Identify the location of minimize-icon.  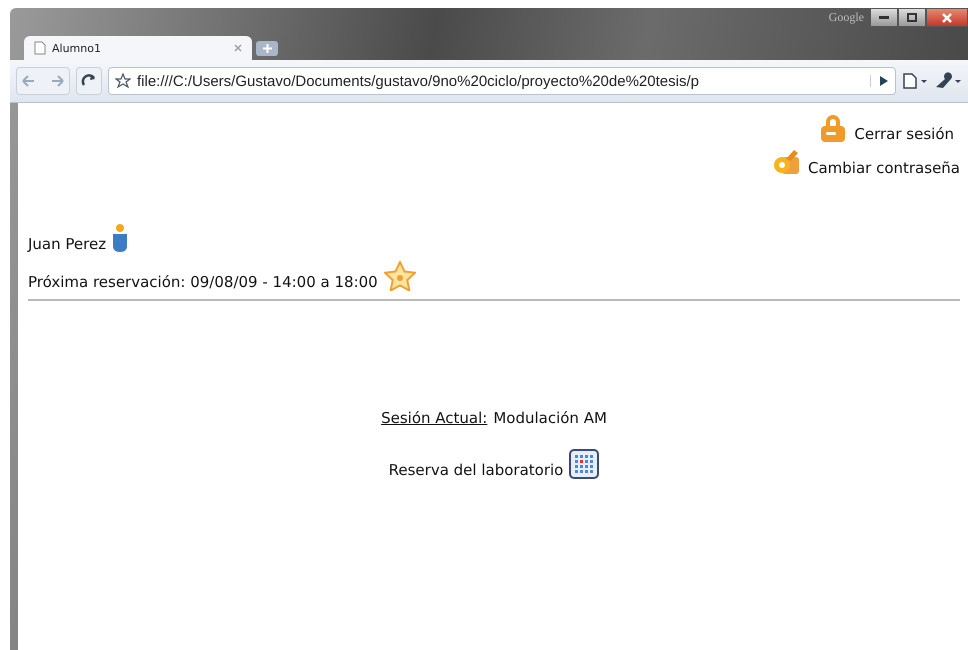
(884, 17).